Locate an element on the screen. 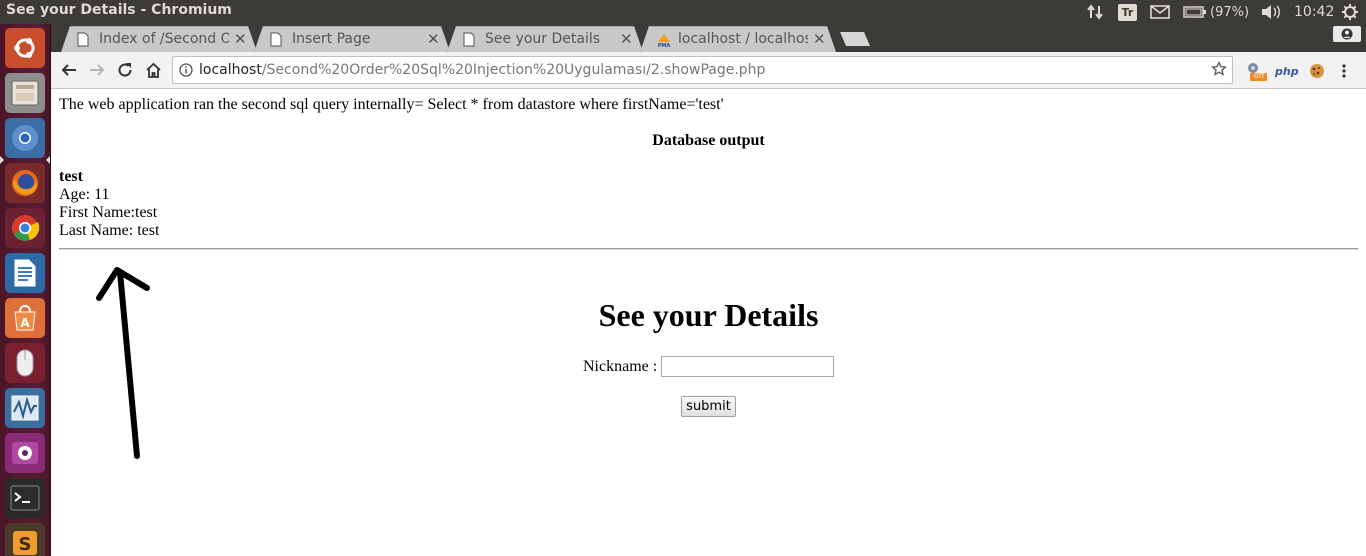 The height and width of the screenshot is (556, 1366). reload-icon is located at coordinates (125, 70).